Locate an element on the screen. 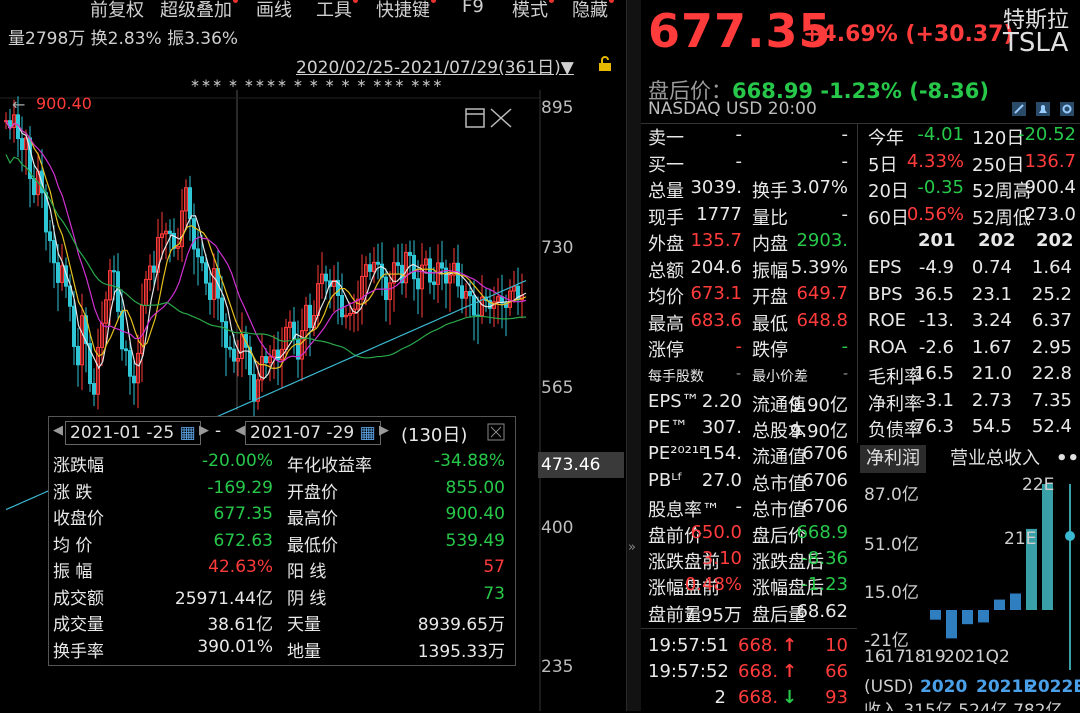 Image resolution: width=1080 pixels, height=713 pixels. alert-icon is located at coordinates (1043, 109).